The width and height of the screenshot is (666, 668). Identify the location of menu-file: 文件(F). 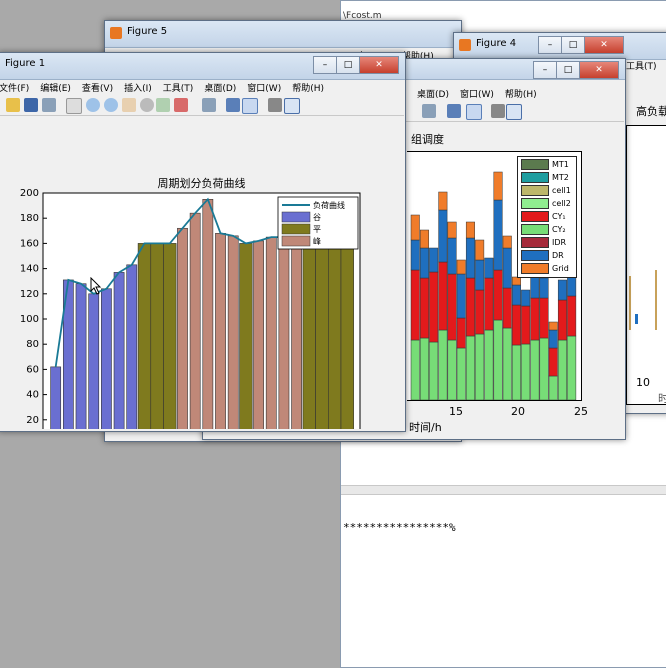
(14, 87).